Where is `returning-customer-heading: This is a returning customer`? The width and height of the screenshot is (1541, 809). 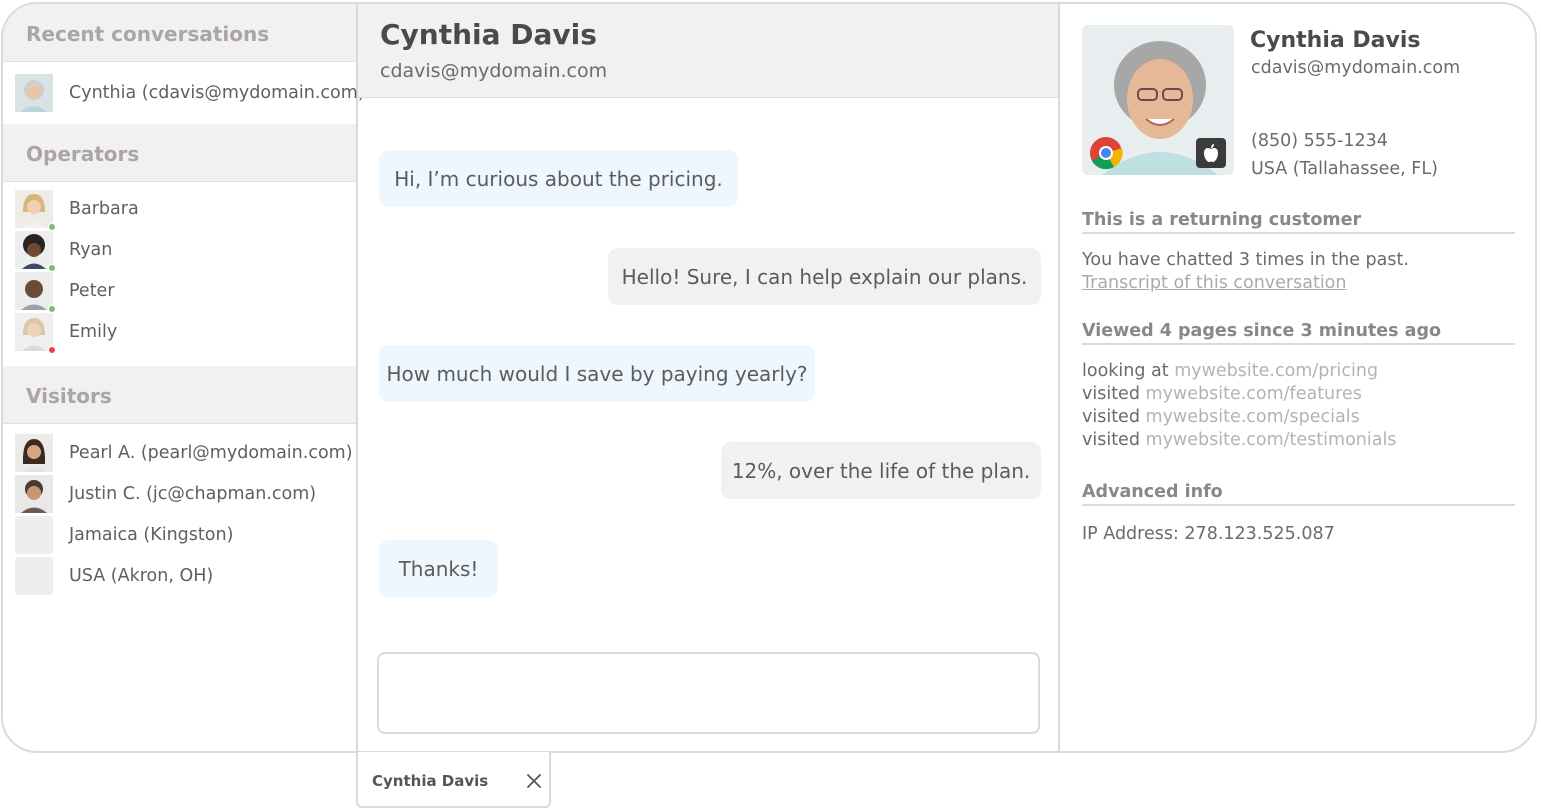
returning-customer-heading: This is a returning customer is located at coordinates (1298, 222).